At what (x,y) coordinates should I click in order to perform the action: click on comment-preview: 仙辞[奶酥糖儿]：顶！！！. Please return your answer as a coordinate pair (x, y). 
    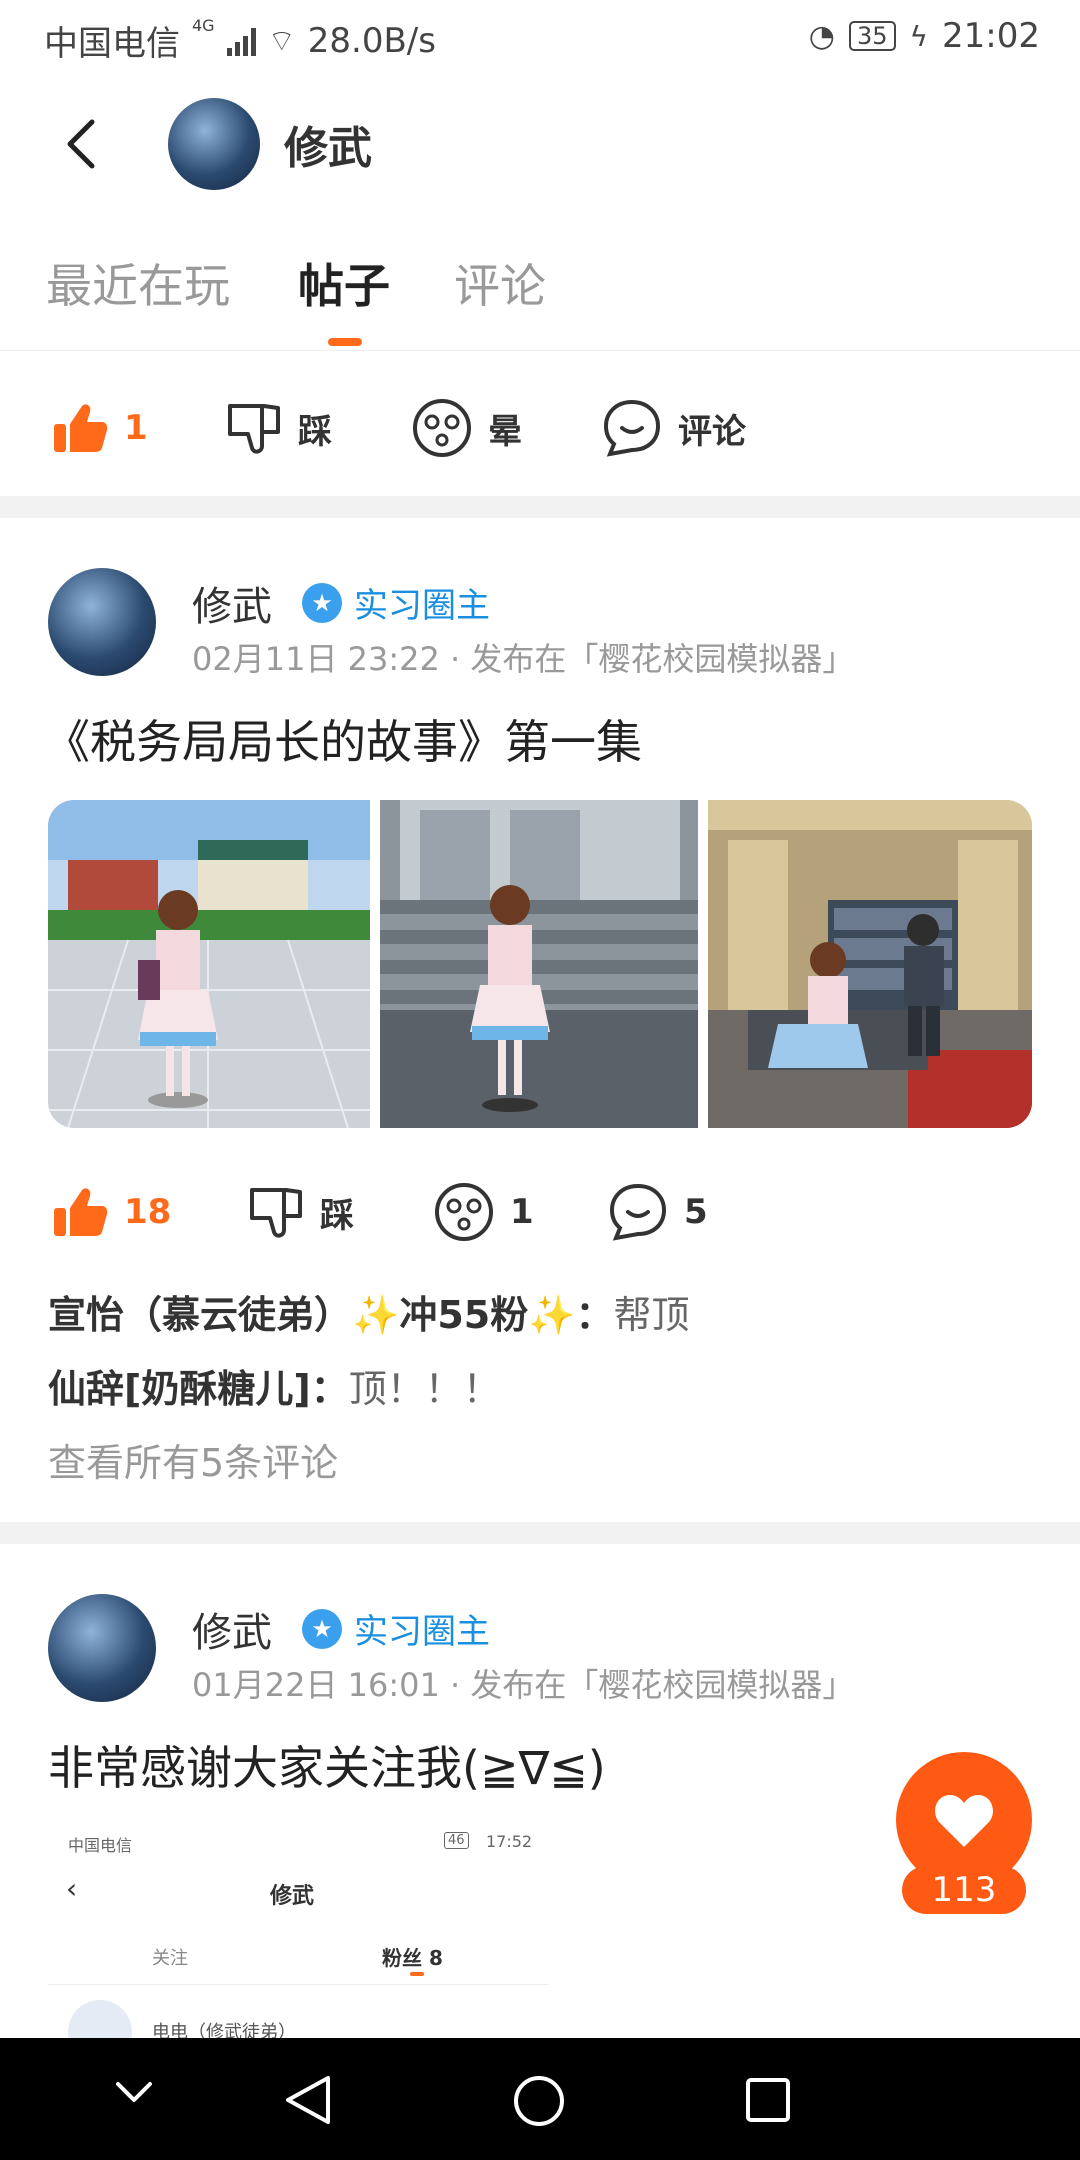
    Looking at the image, I should click on (274, 1385).